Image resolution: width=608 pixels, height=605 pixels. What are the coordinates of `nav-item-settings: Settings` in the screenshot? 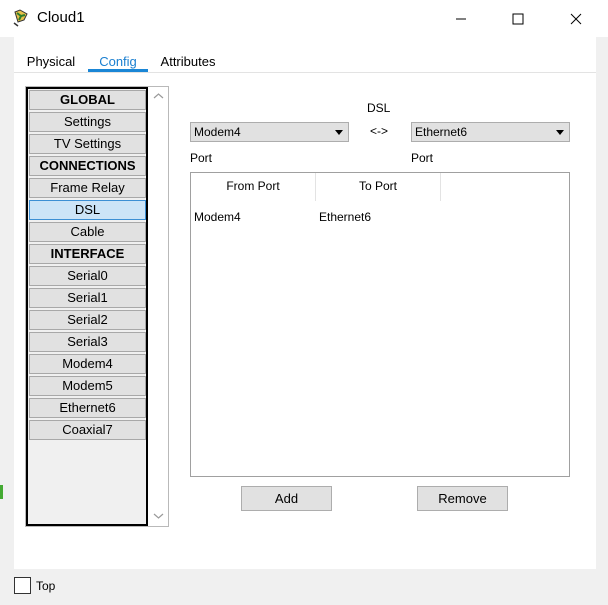 It's located at (87, 122).